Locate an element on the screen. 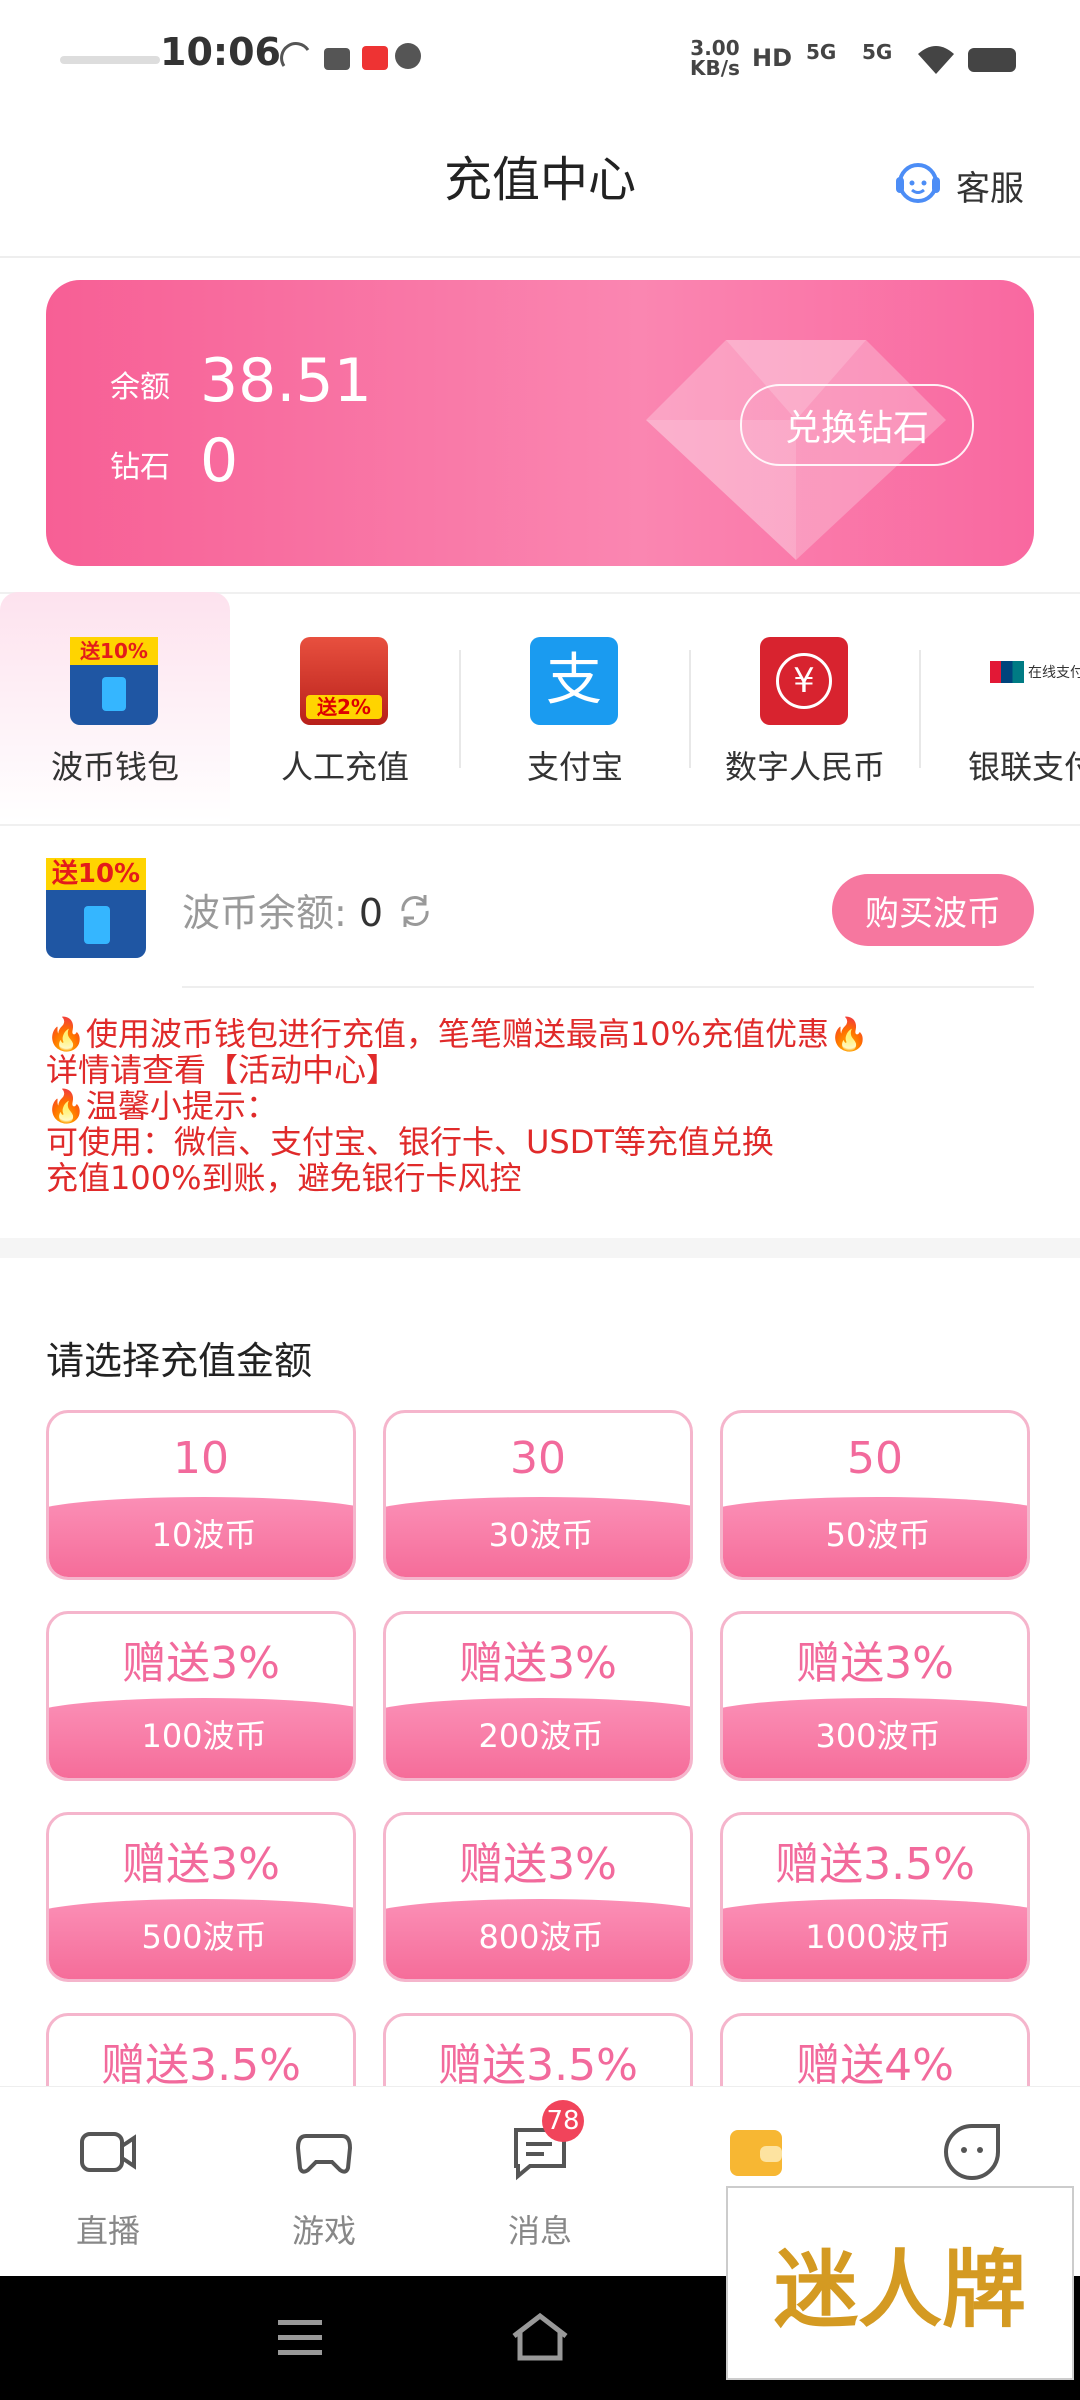 The height and width of the screenshot is (2400, 1080). watermark-logo: 迷人牌 is located at coordinates (900, 2283).